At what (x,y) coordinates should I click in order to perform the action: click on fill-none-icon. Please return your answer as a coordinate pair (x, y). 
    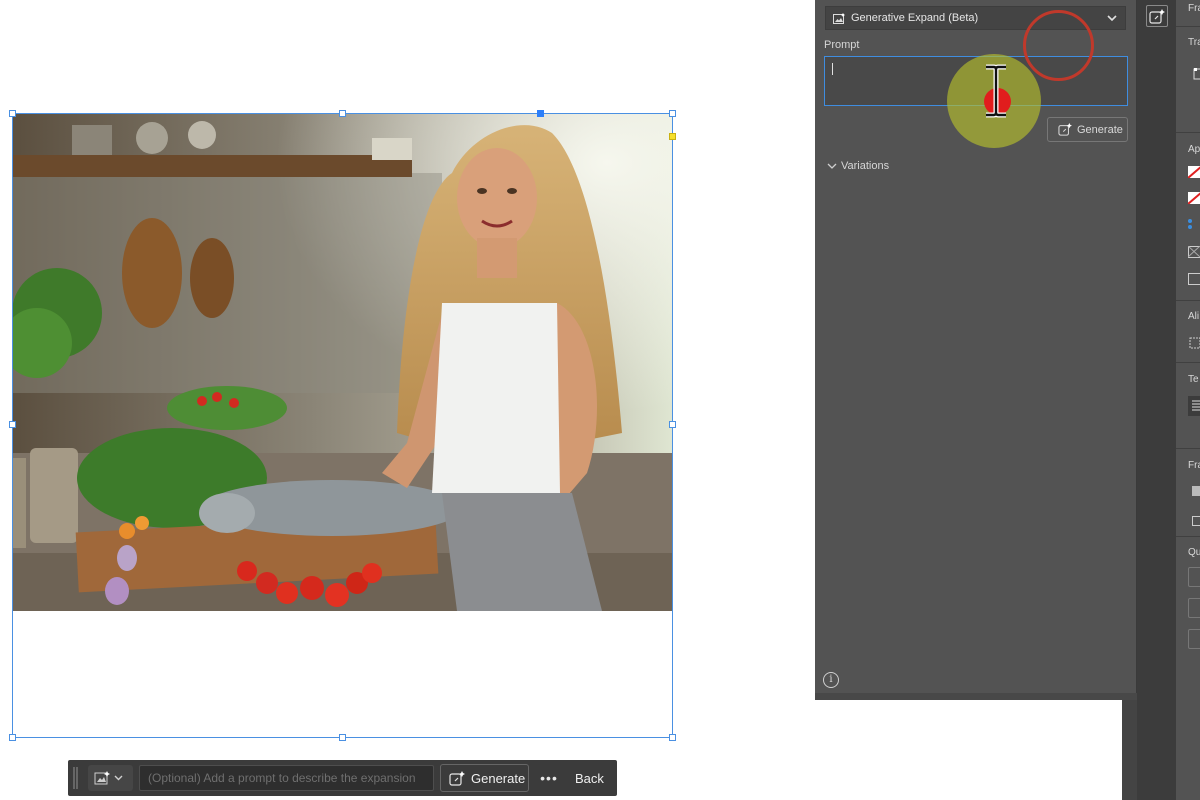
    Looking at the image, I should click on (1194, 172).